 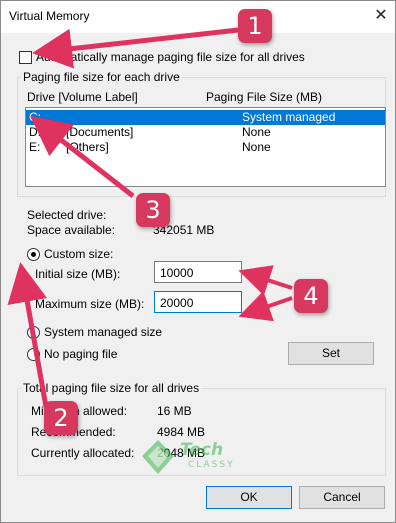 I want to click on badge-2: 2, so click(x=61, y=418).